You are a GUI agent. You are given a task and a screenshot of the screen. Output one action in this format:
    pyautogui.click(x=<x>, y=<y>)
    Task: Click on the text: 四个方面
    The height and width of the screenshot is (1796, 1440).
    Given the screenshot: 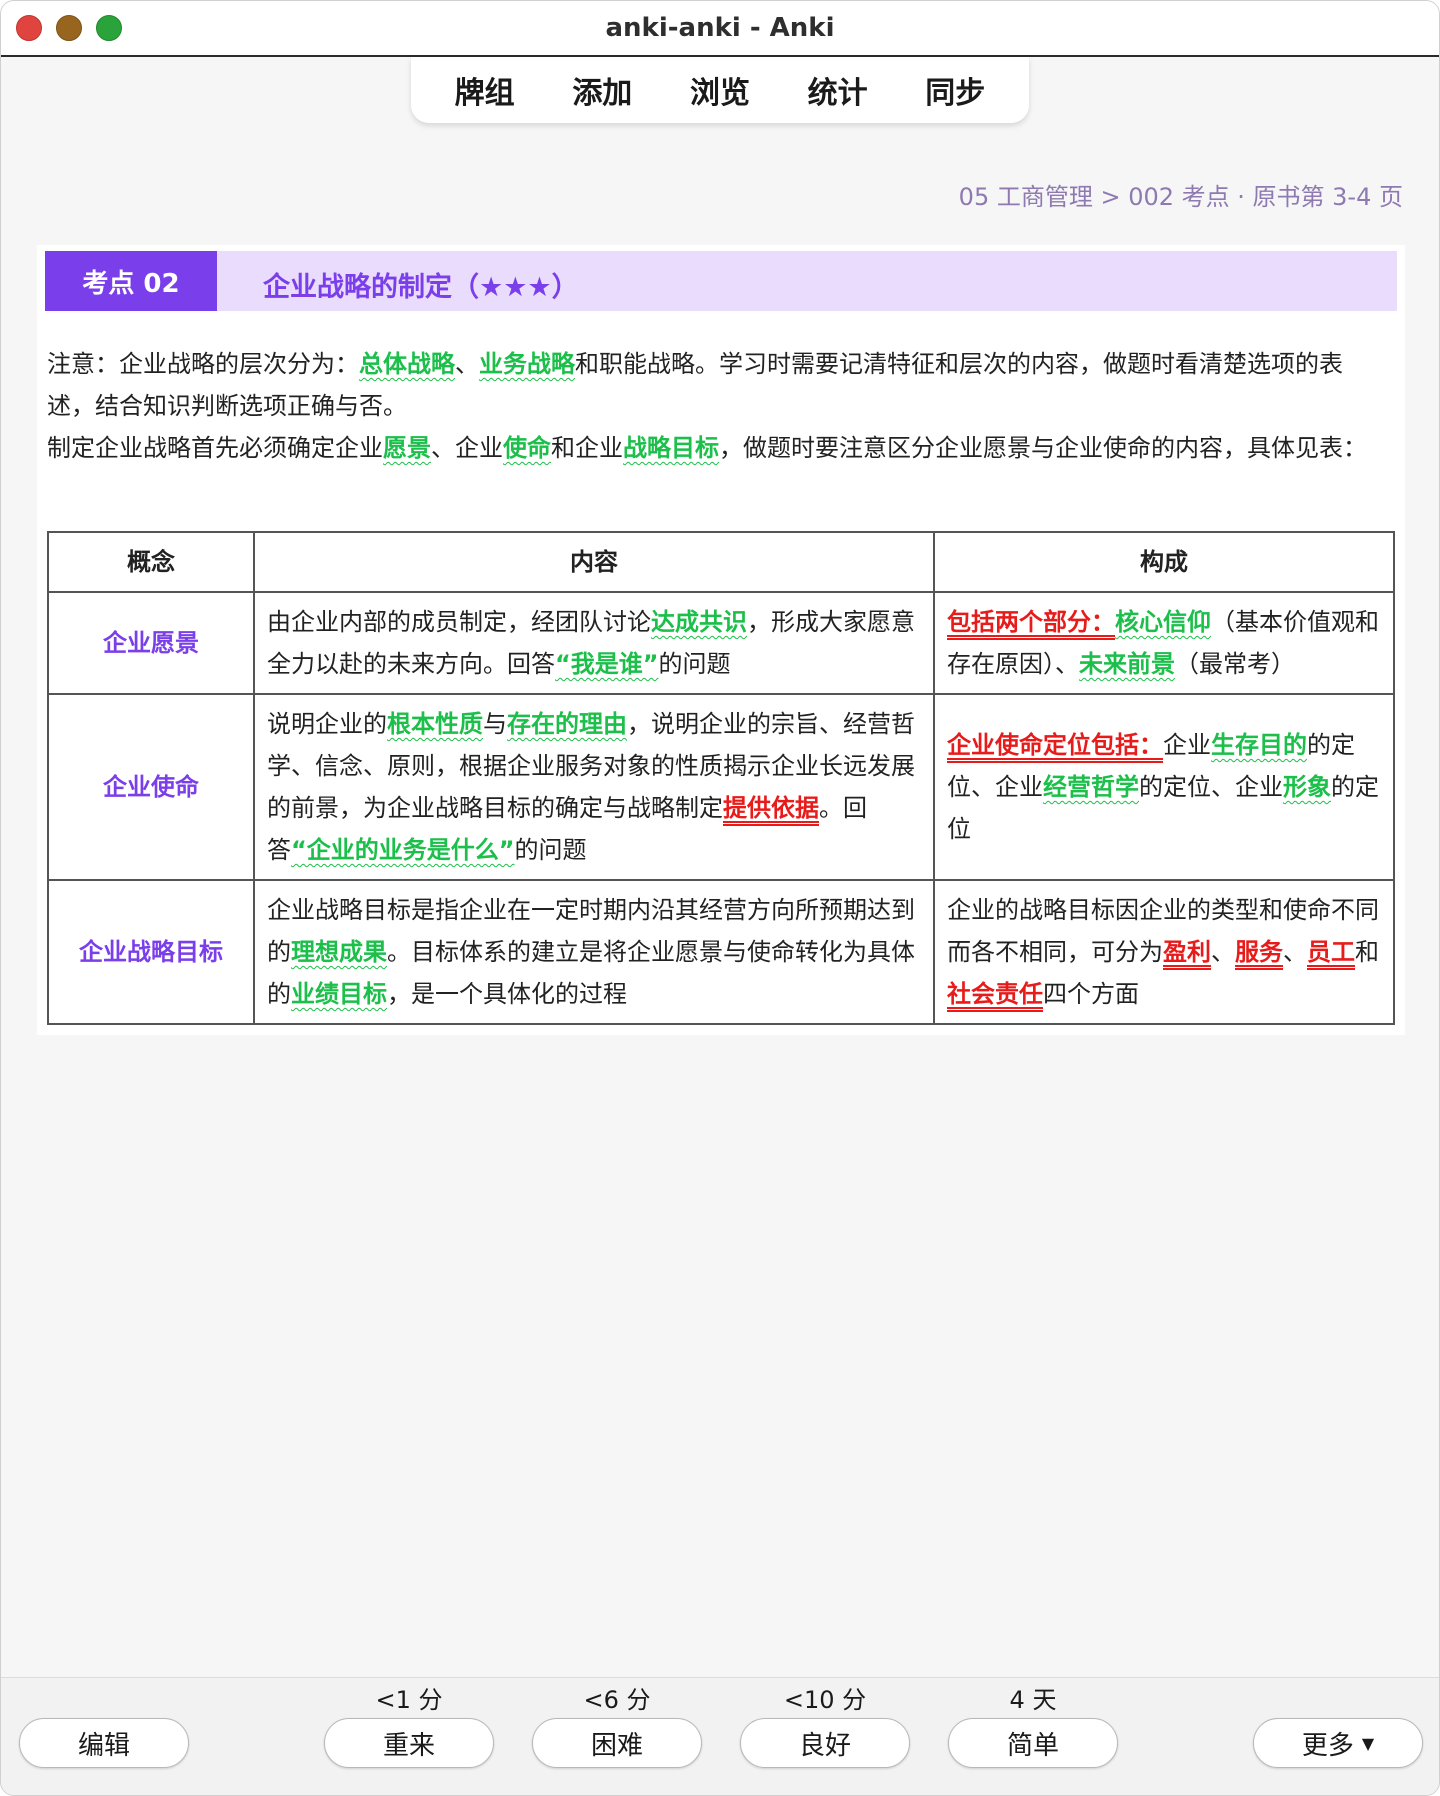 What is the action you would take?
    pyautogui.click(x=1091, y=994)
    